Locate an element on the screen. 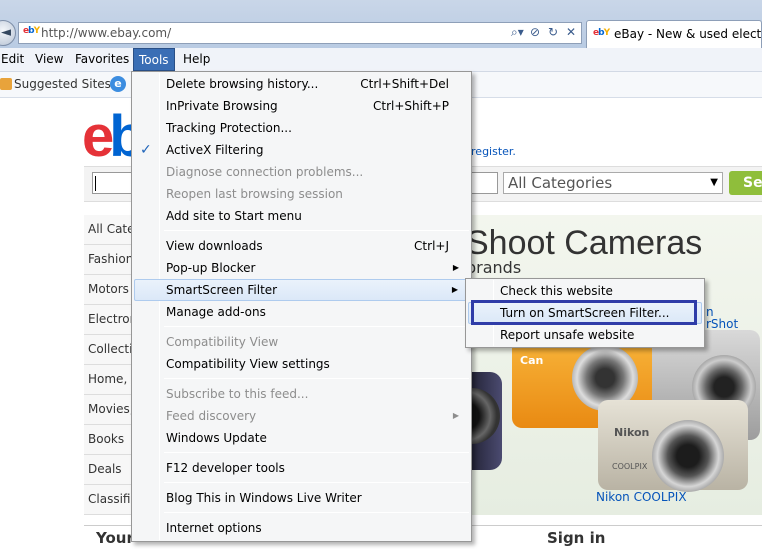 The width and height of the screenshot is (762, 549). banner-caption-link: rShot is located at coordinates (722, 324).